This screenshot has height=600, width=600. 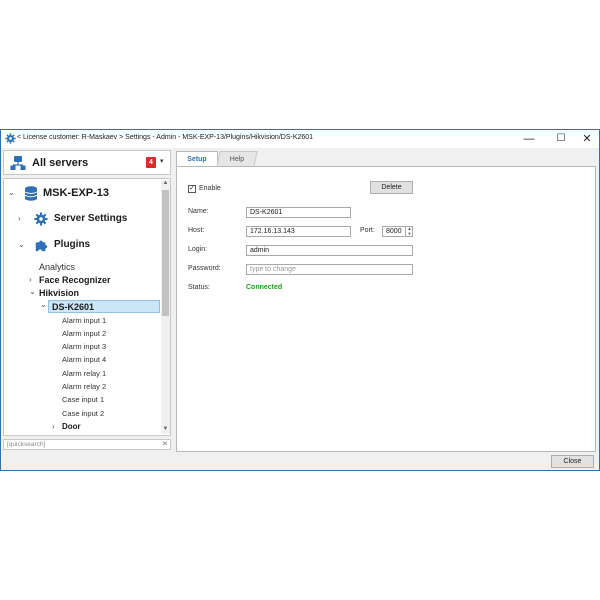 What do you see at coordinates (198, 249) in the screenshot?
I see `login-label: Login:` at bounding box center [198, 249].